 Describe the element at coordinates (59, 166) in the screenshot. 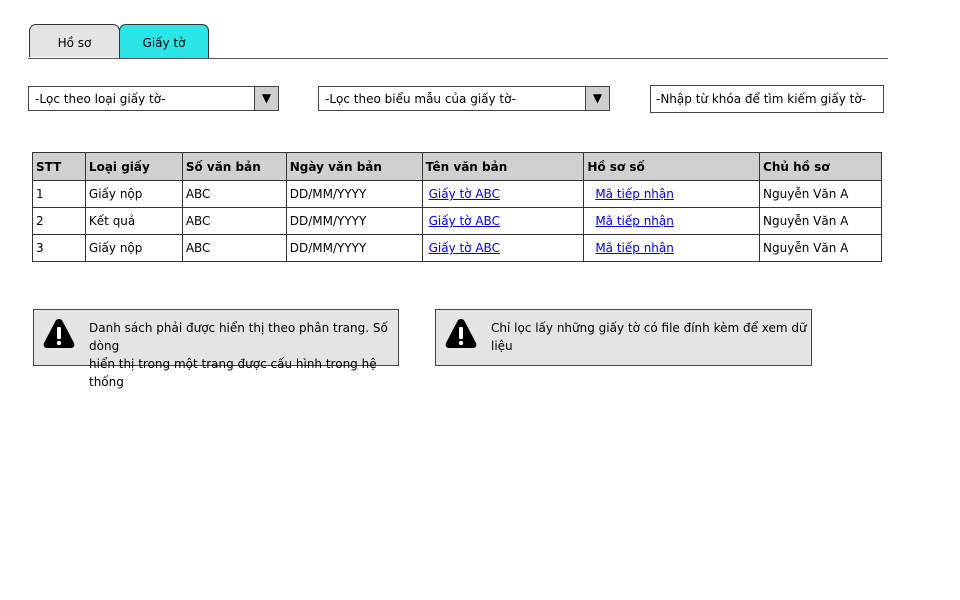

I see `column-header-stt: STT` at that location.